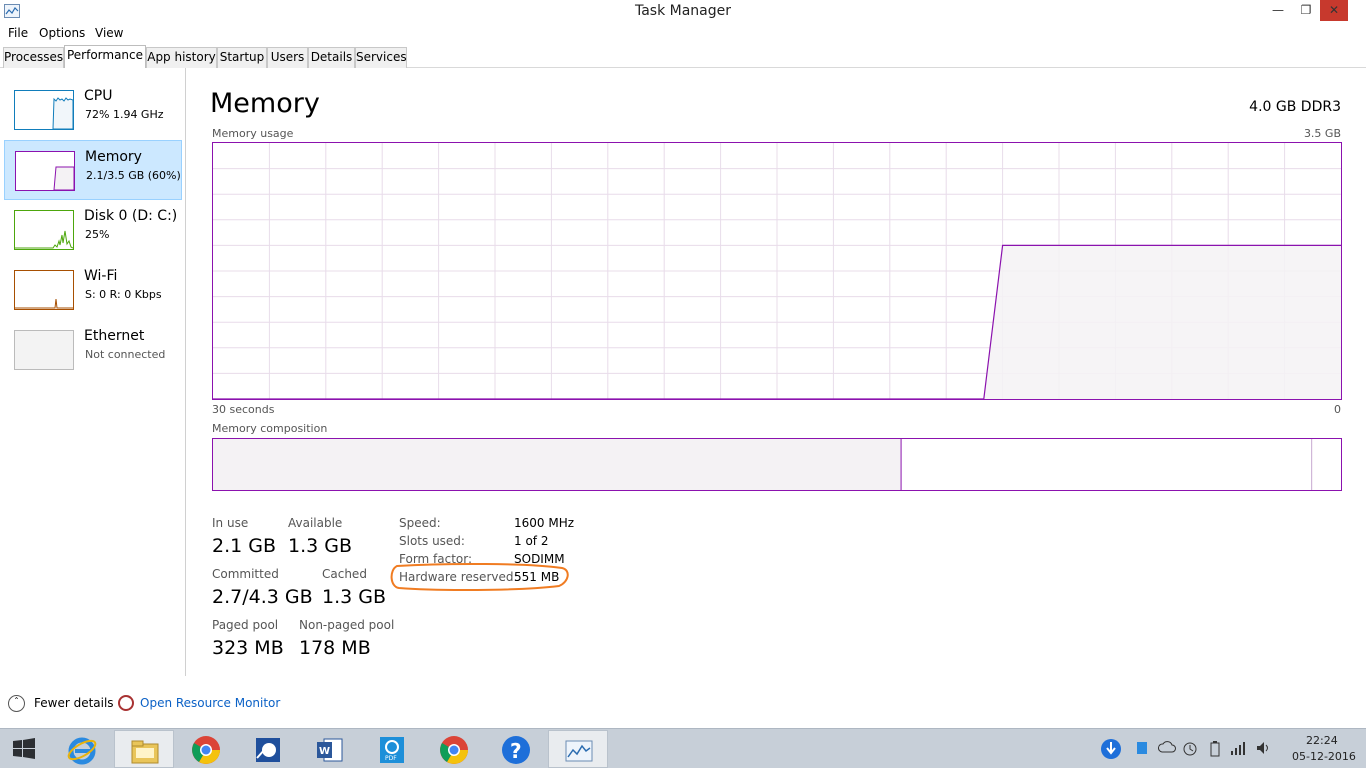 The height and width of the screenshot is (768, 1366). I want to click on resource-name: CPU, so click(98, 96).